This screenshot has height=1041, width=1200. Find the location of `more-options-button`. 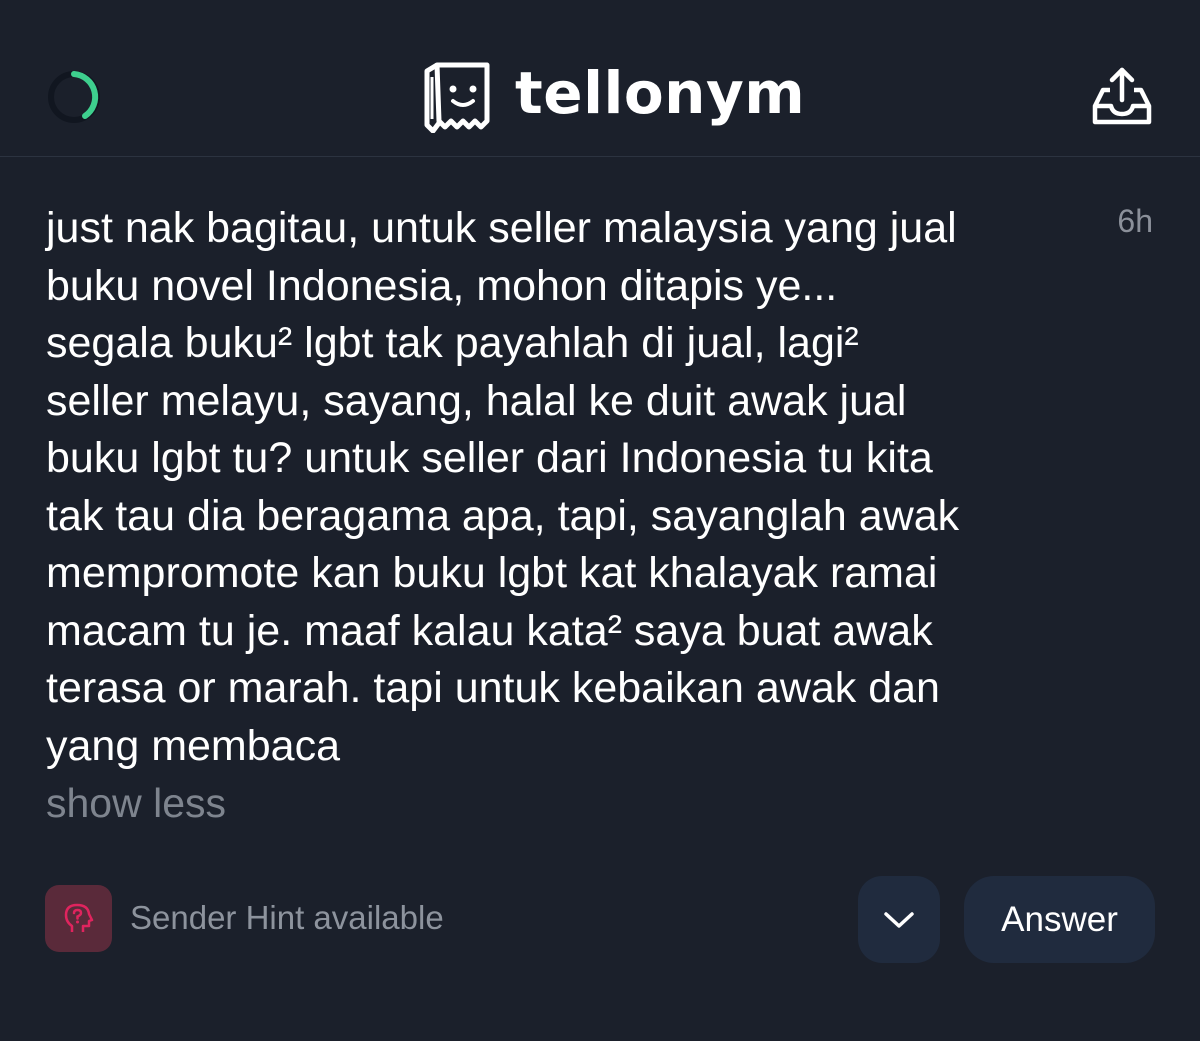

more-options-button is located at coordinates (899, 919).